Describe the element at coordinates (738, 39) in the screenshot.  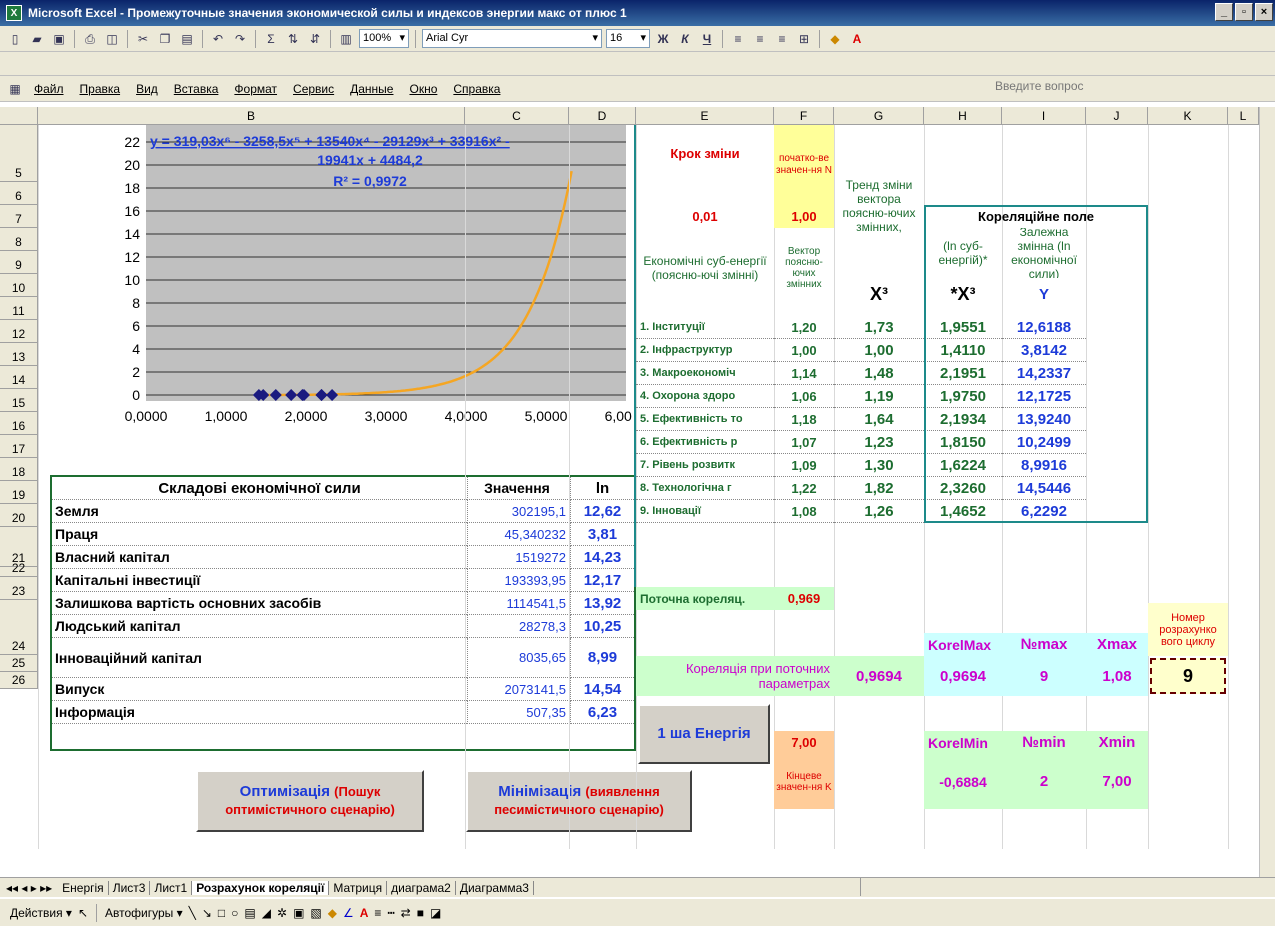
I see `align-left-icon: ≡` at that location.